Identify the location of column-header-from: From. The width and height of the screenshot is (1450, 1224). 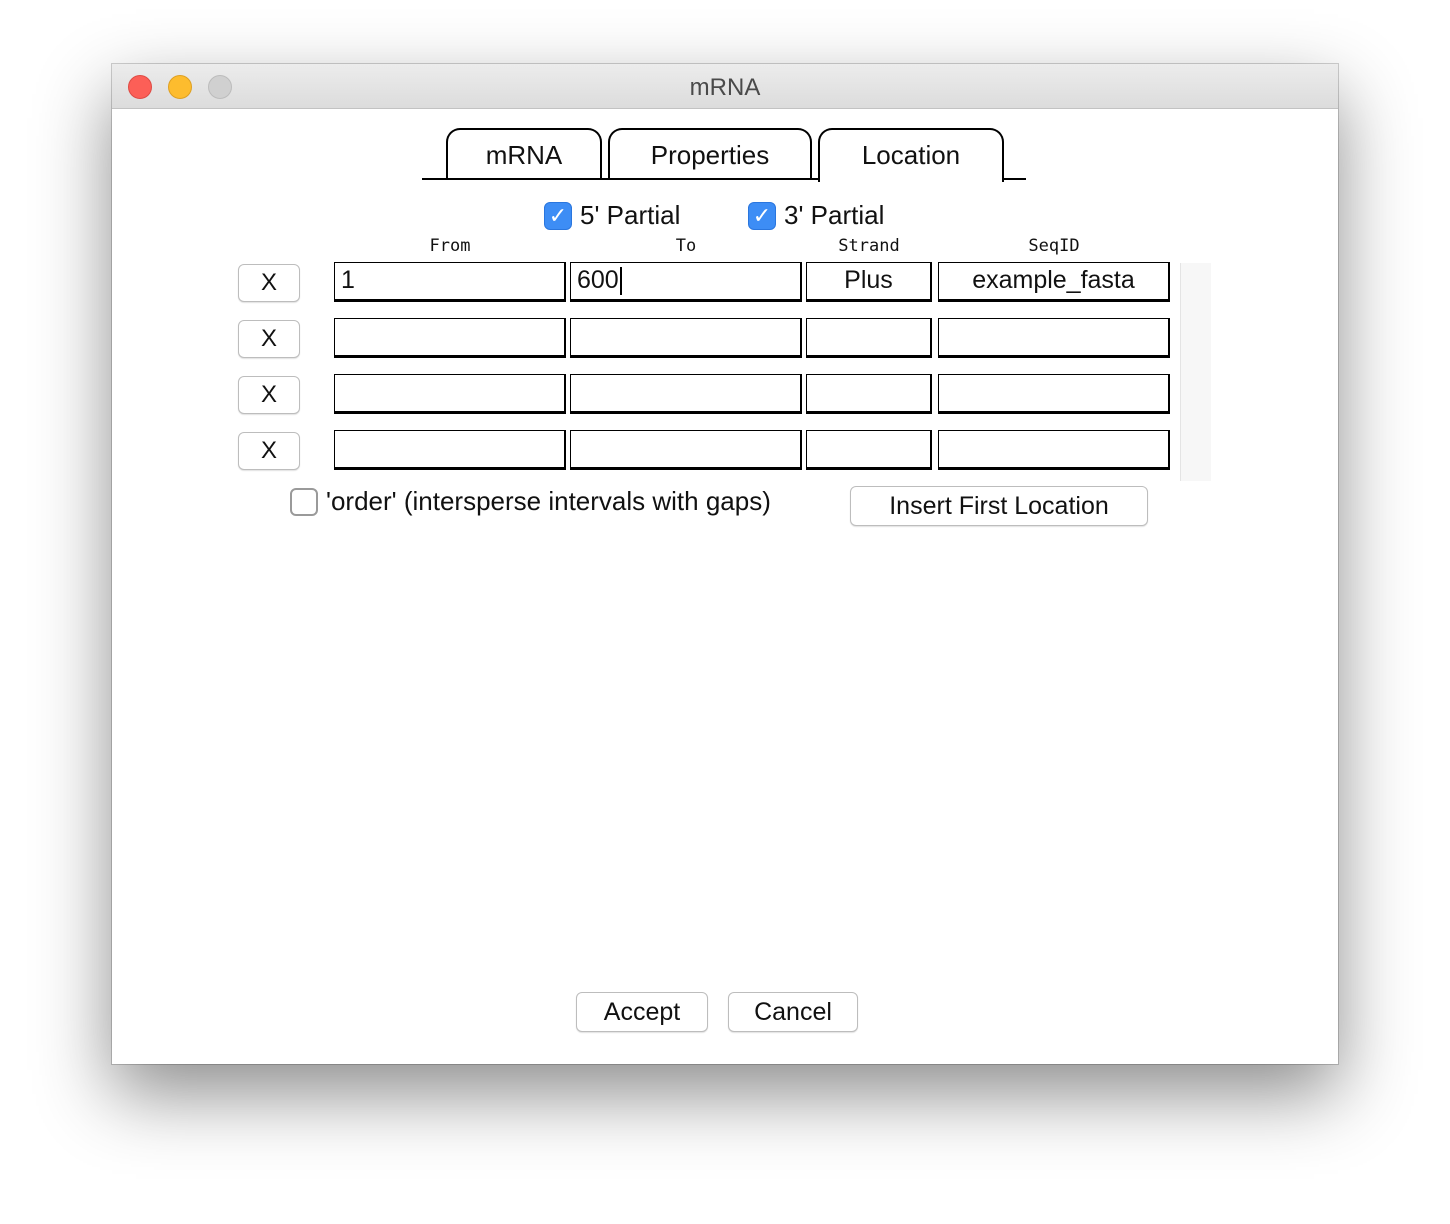
(450, 246).